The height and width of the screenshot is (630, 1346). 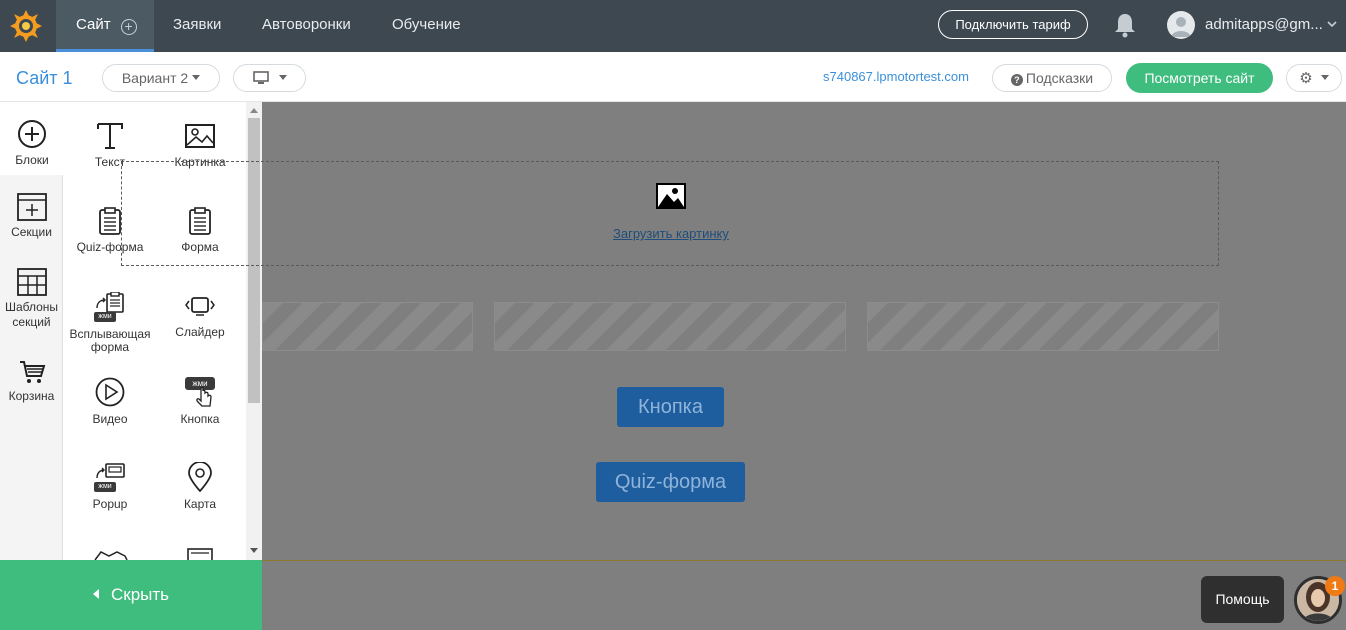 What do you see at coordinates (200, 332) in the screenshot?
I see `block-label: Слайдер` at bounding box center [200, 332].